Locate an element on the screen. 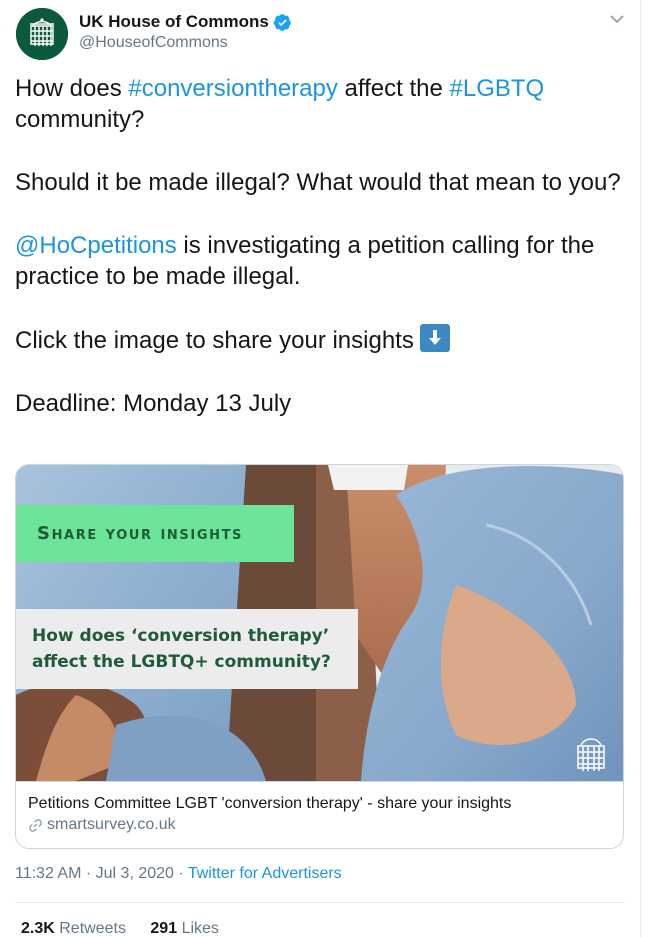 Image resolution: width=660 pixels, height=937 pixels. engagement-stats: 2.3K Retweets 291 Likes is located at coordinates (120, 928).